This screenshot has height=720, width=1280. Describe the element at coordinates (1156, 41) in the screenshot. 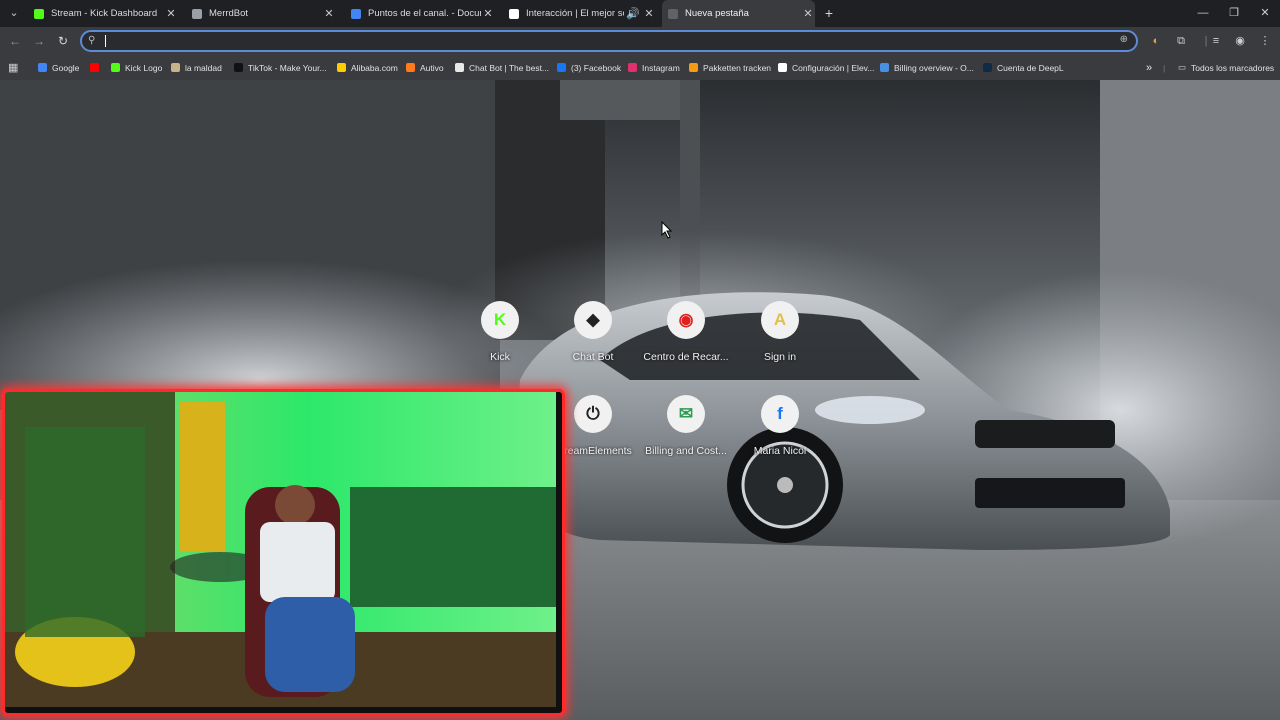

I see `extension-honey-icon: ◐` at that location.